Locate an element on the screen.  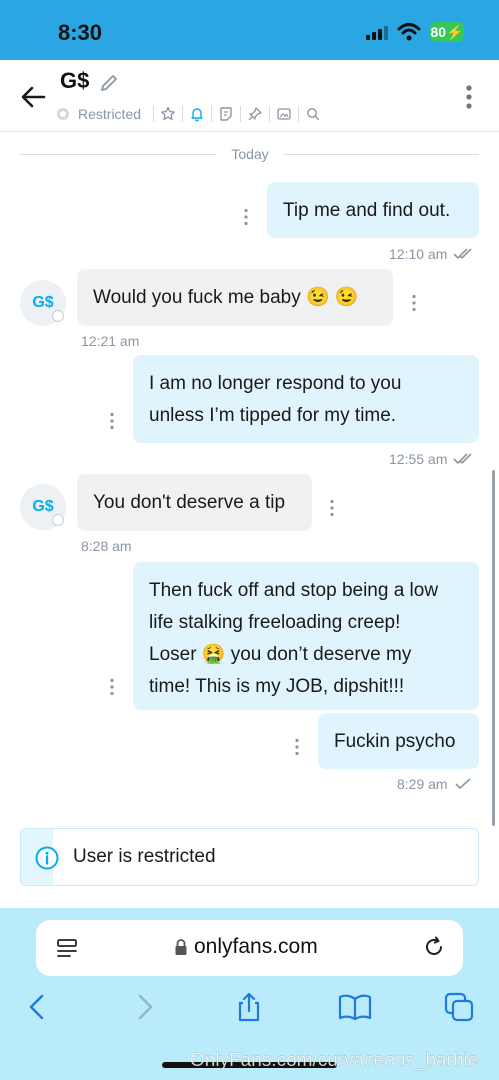
forward-icon is located at coordinates (145, 1007).